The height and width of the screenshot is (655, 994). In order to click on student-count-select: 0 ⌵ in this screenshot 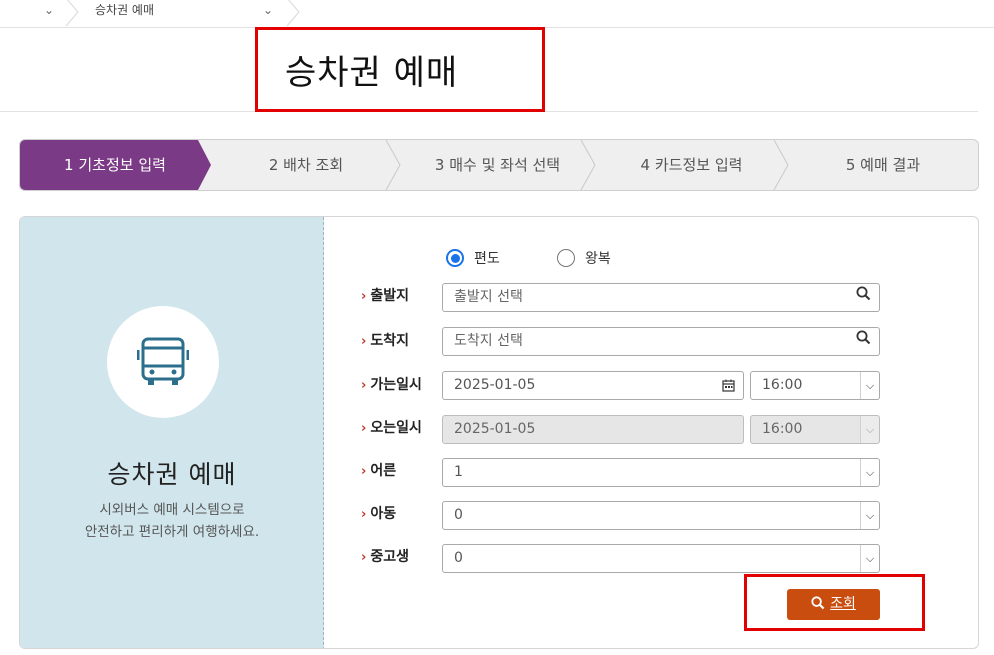, I will do `click(661, 558)`.